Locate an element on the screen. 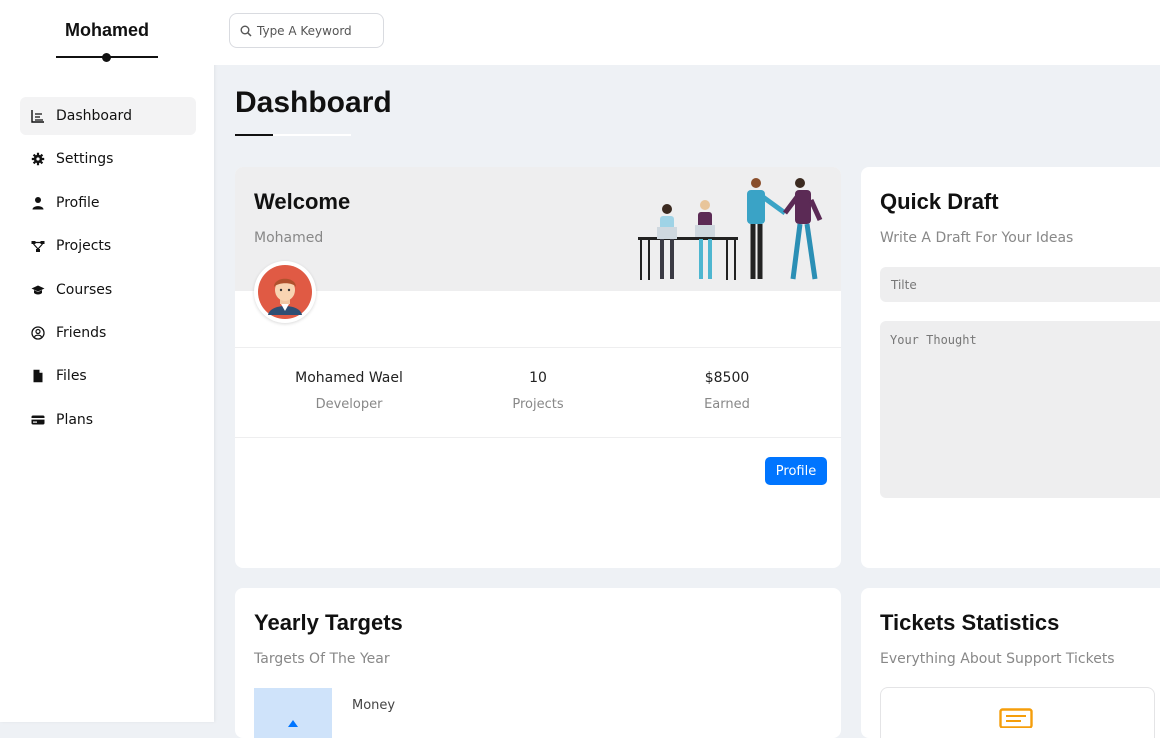 Image resolution: width=1160 pixels, height=738 pixels. diagram-icon is located at coordinates (38, 246).